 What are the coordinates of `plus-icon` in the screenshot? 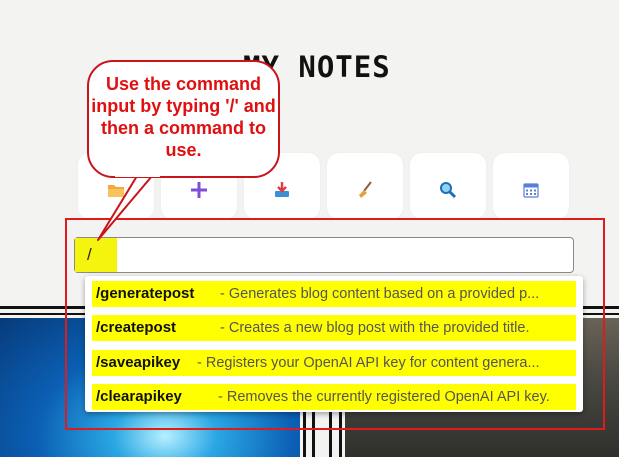 It's located at (199, 190).